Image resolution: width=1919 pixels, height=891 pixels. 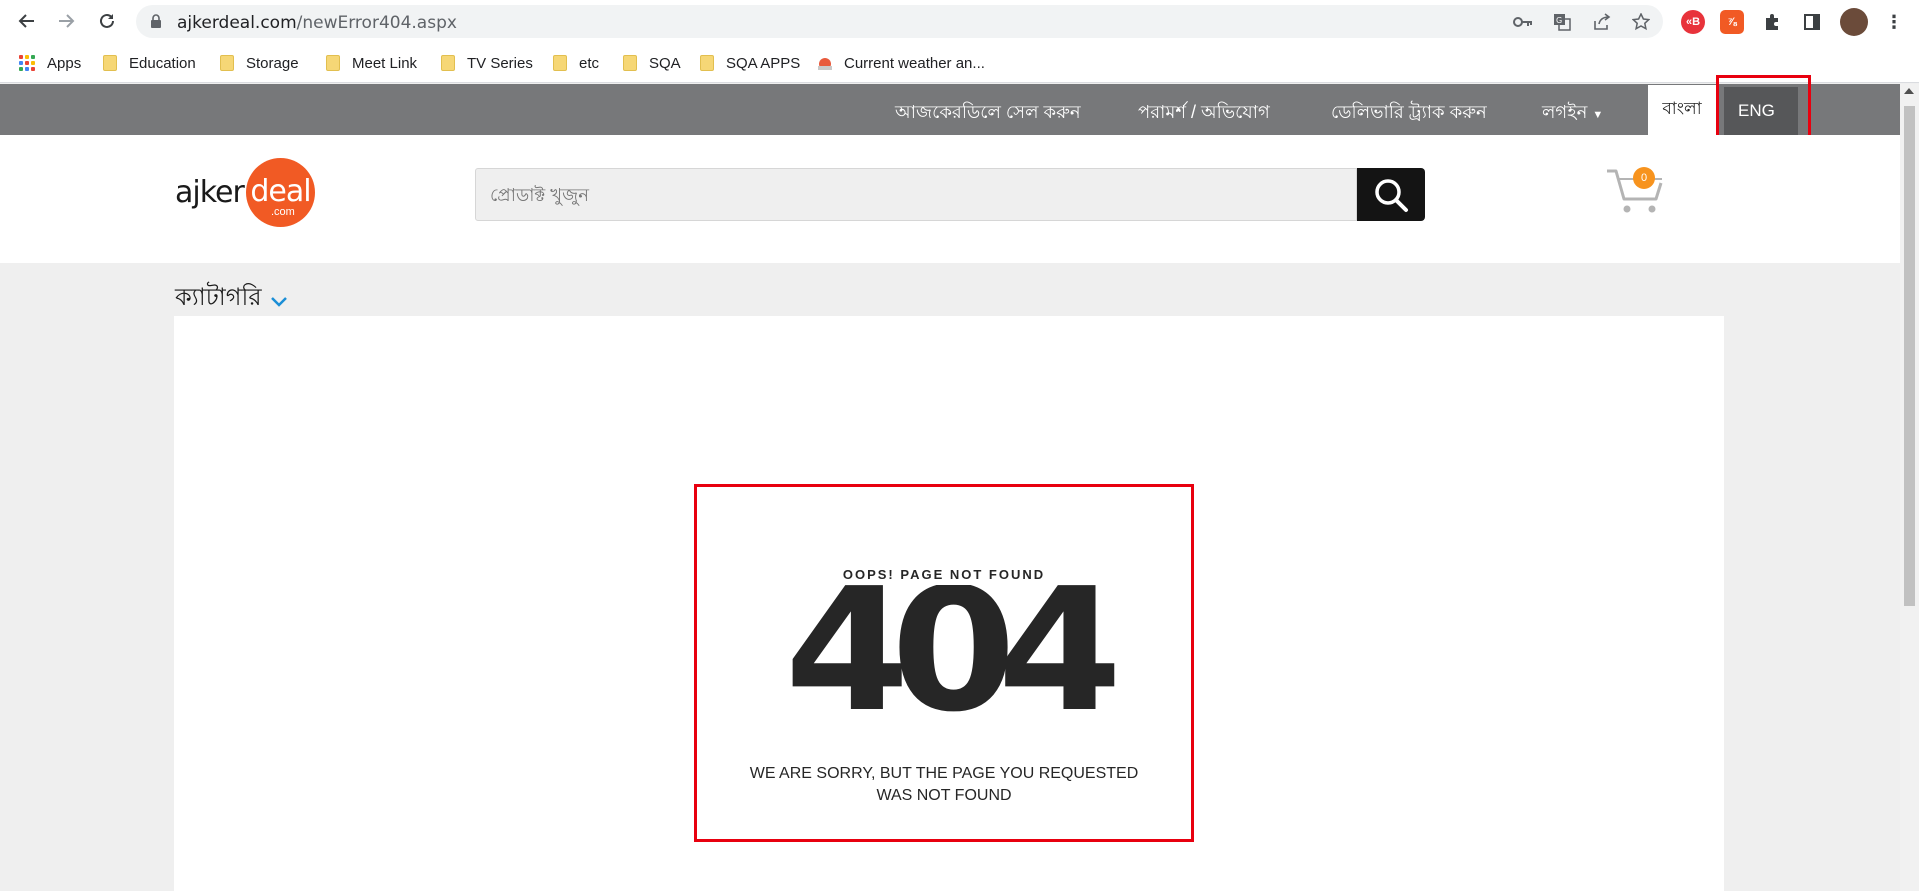 What do you see at coordinates (218, 297) in the screenshot?
I see `category-label: ক্যাটাগরি` at bounding box center [218, 297].